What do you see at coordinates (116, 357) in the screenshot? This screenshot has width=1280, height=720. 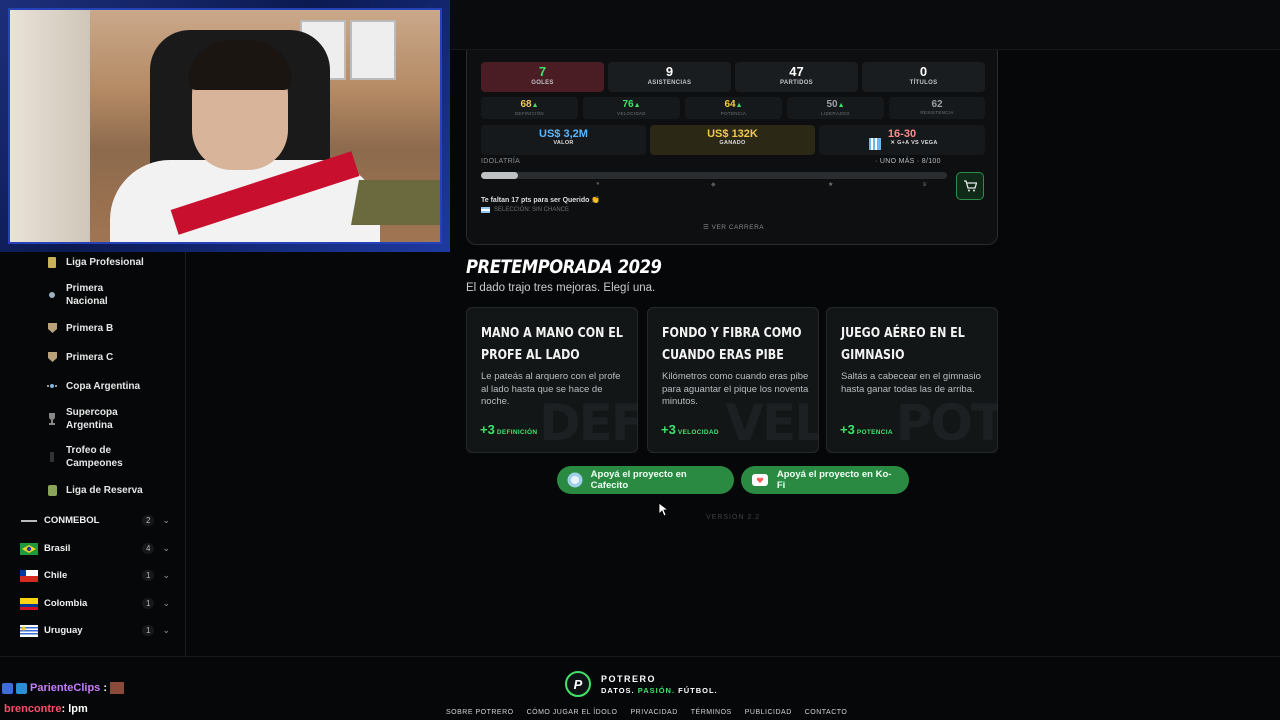 I see `sidebar-item-primera-c: Primera C` at bounding box center [116, 357].